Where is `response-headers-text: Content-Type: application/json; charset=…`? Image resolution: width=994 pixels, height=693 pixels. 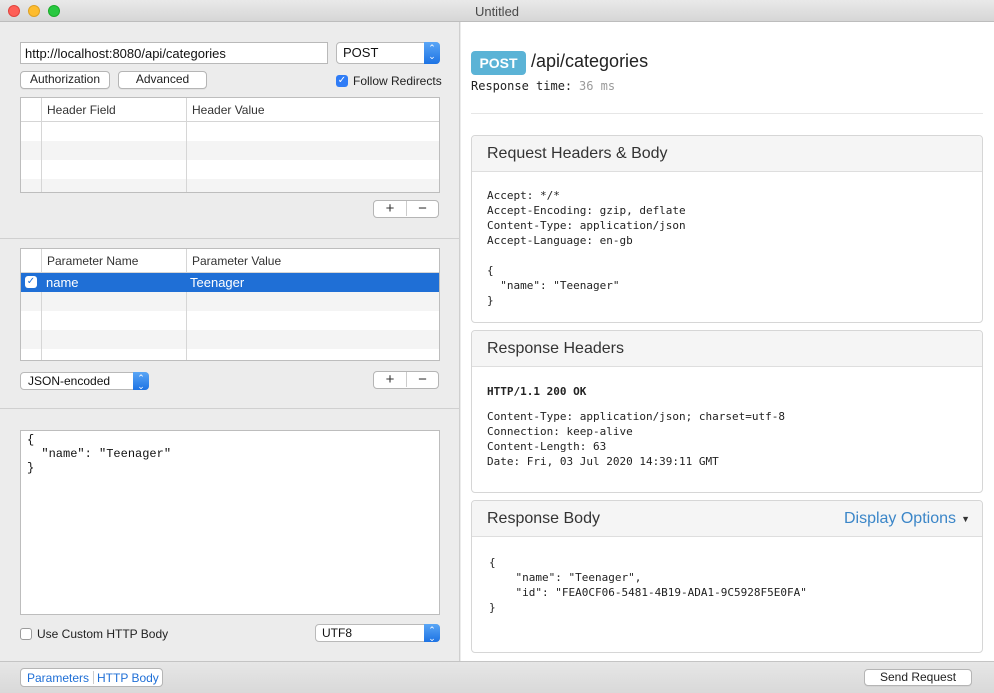
response-headers-text: Content-Type: application/json; charset=… is located at coordinates (636, 439).